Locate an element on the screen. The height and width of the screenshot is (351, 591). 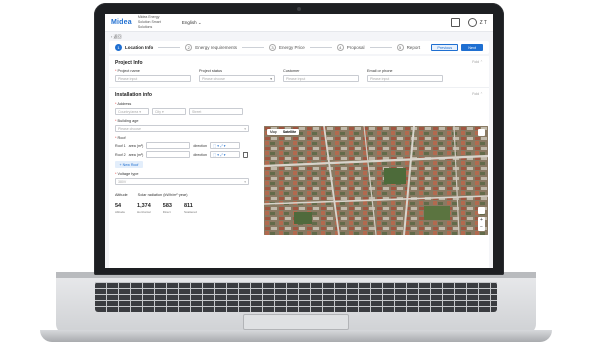
zoom-control: + − is located at coordinates (481, 224).